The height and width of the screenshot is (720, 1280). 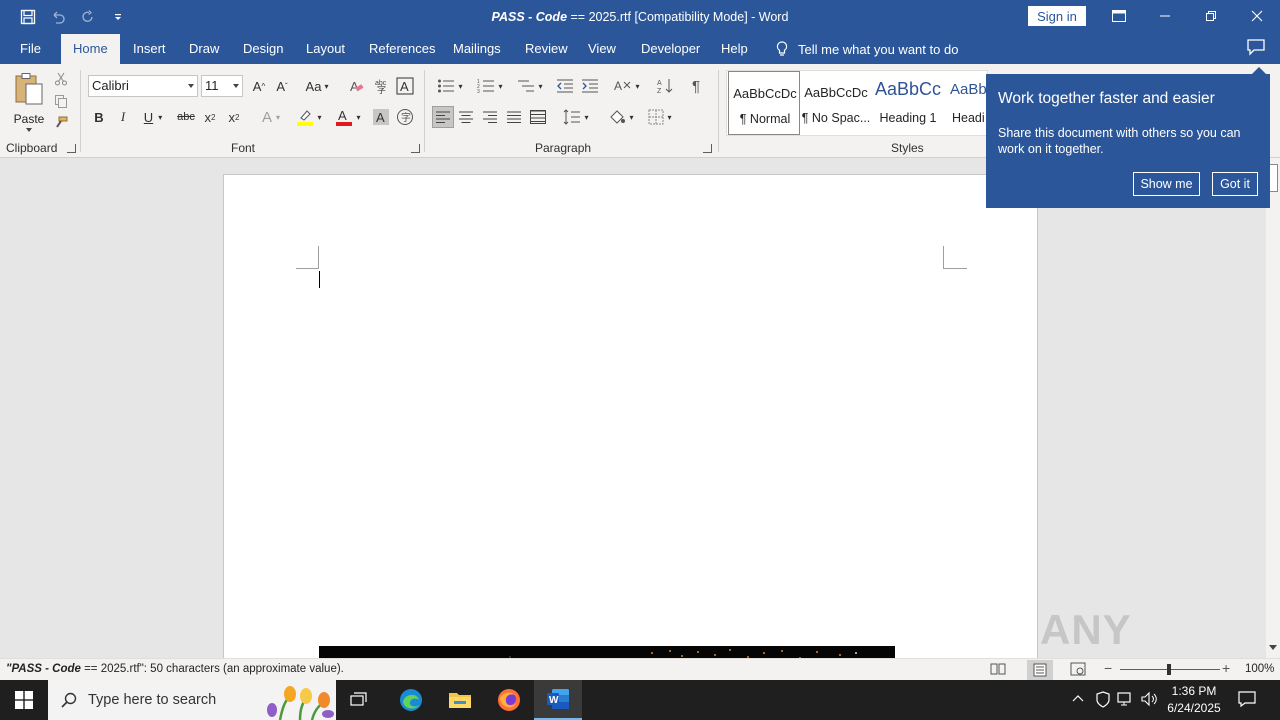 I want to click on got-it-button: Got it, so click(x=1235, y=184).